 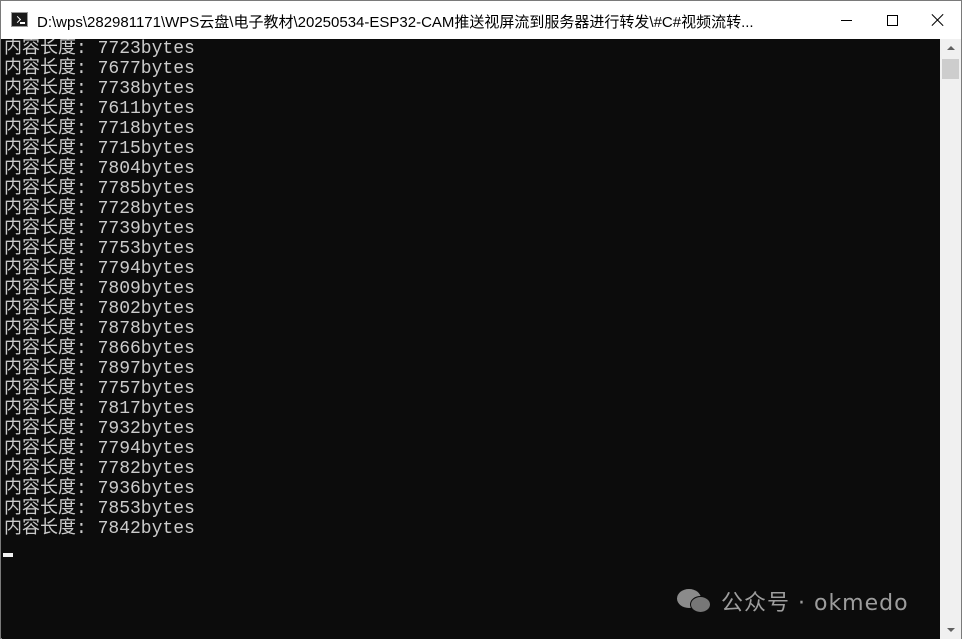 I want to click on console-line: 内容长度: 7936bytes, so click(x=99, y=489).